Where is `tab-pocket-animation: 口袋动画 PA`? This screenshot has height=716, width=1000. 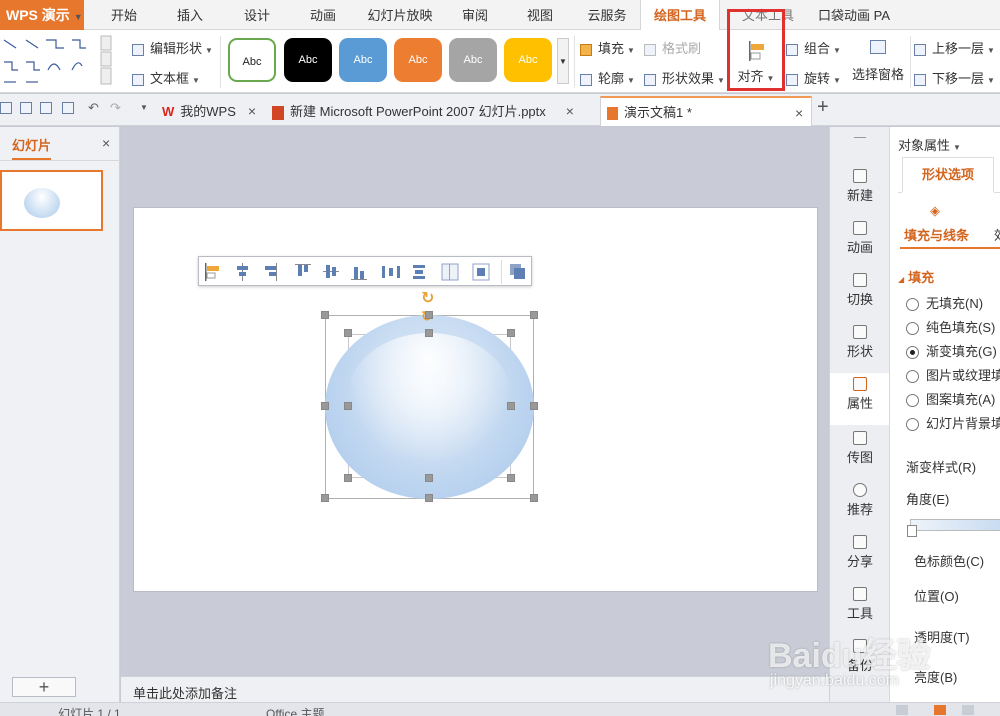 tab-pocket-animation: 口袋动画 PA is located at coordinates (854, 15).